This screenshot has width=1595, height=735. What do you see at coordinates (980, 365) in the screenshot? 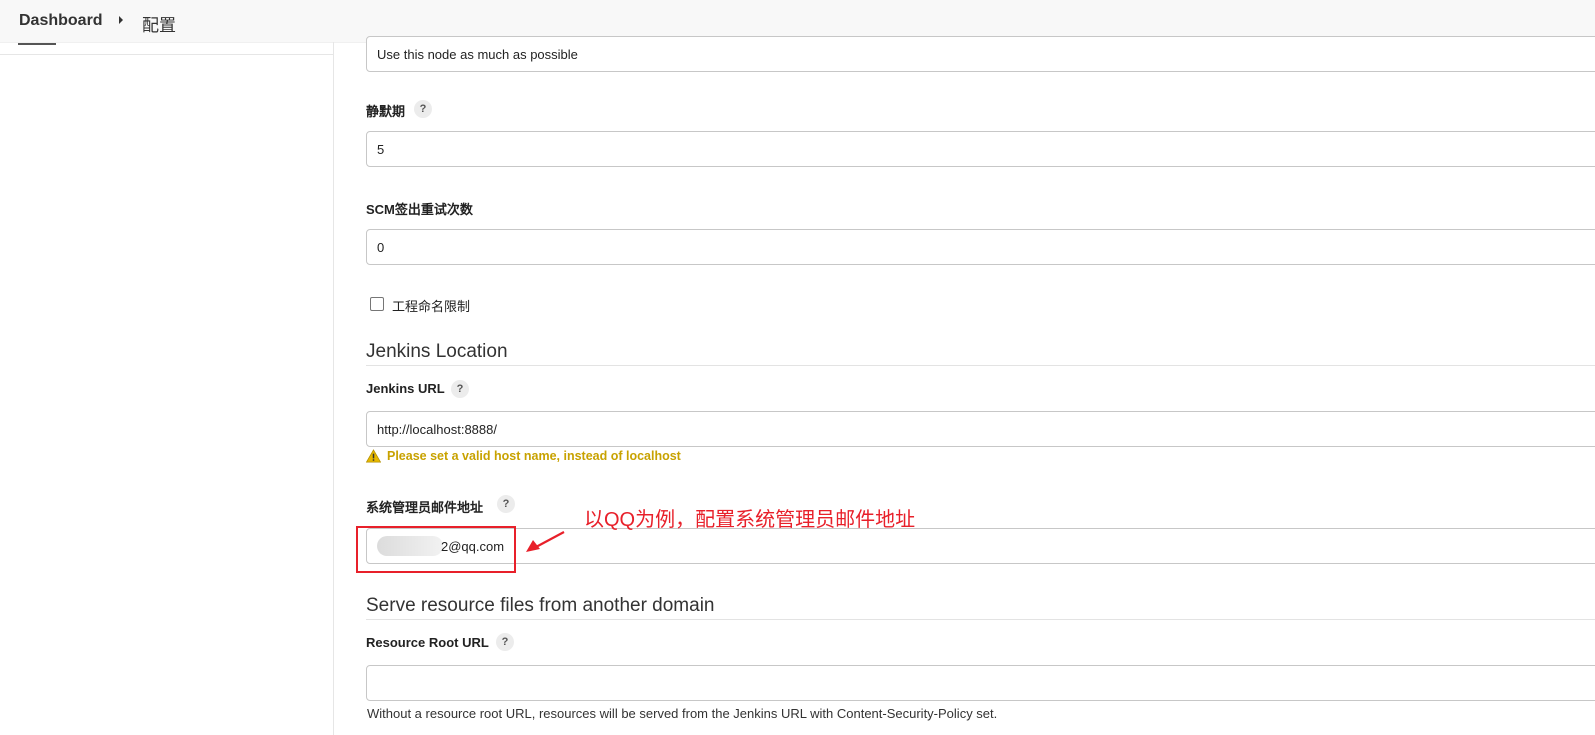
I see `jenkins-location-divider` at bounding box center [980, 365].